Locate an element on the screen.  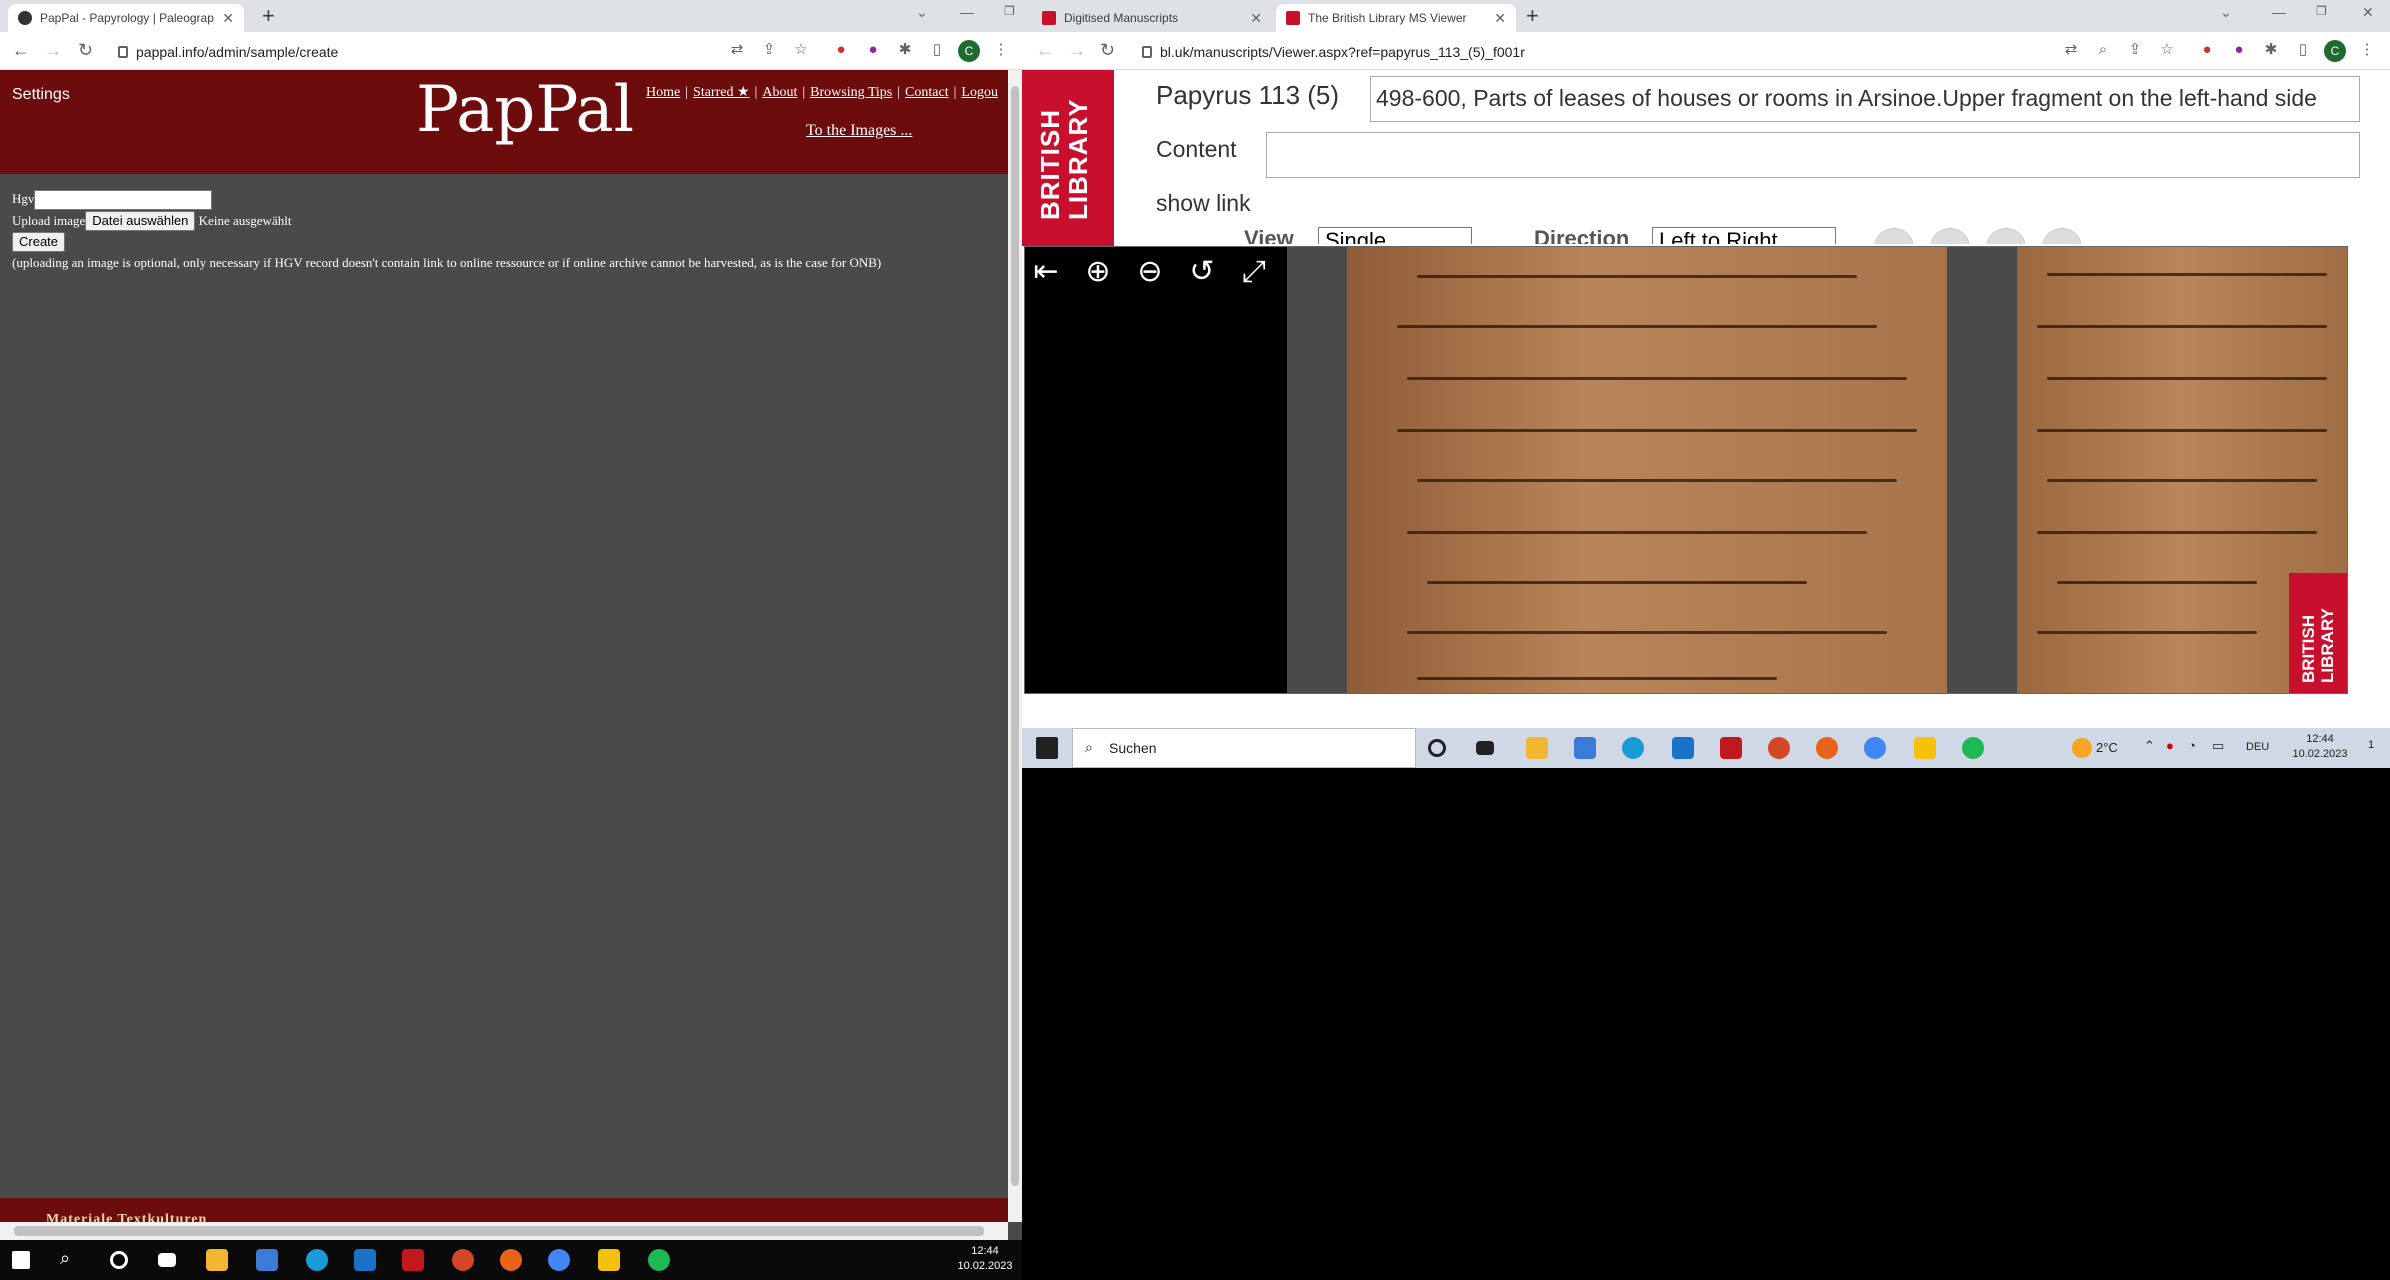
choose-file-button: Datei auswählen is located at coordinates (140, 221).